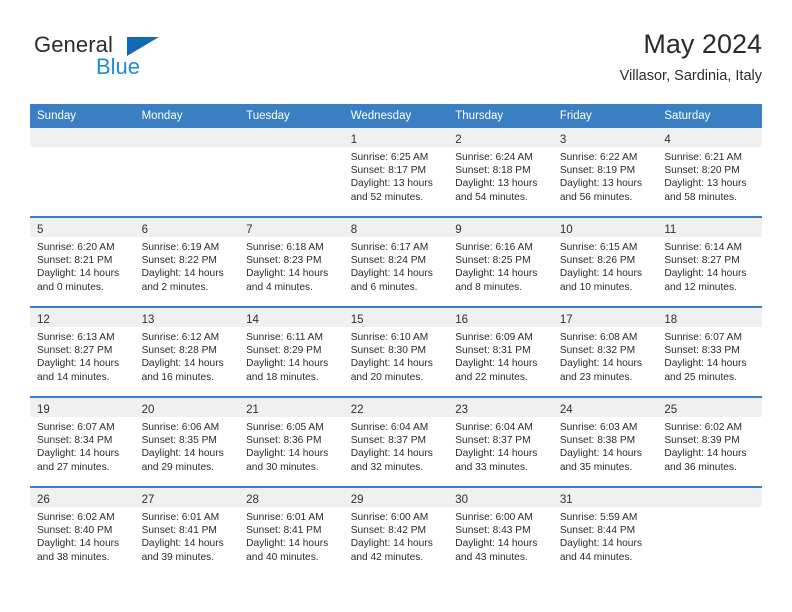 Image resolution: width=792 pixels, height=612 pixels. What do you see at coordinates (597, 261) in the screenshot?
I see `sunset-time: Sunset: 8:26 PM` at bounding box center [597, 261].